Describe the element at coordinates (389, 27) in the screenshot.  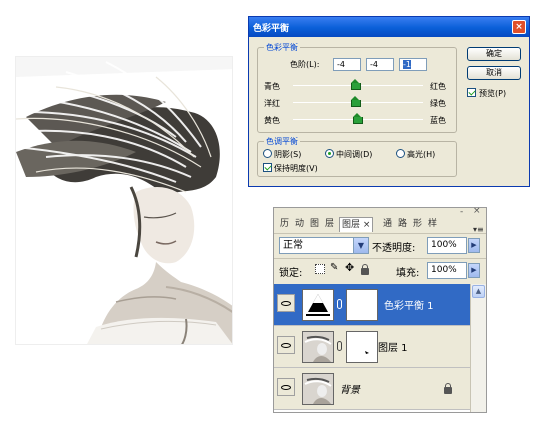
I see `dialog-titlebar: 色彩平衡 ×` at that location.